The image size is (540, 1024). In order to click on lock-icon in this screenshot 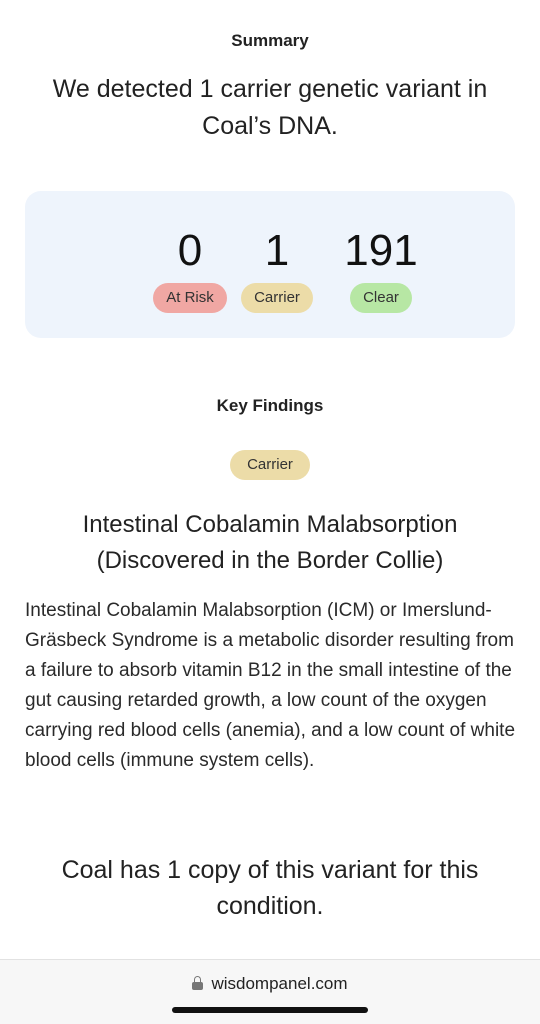, I will do `click(198, 983)`.